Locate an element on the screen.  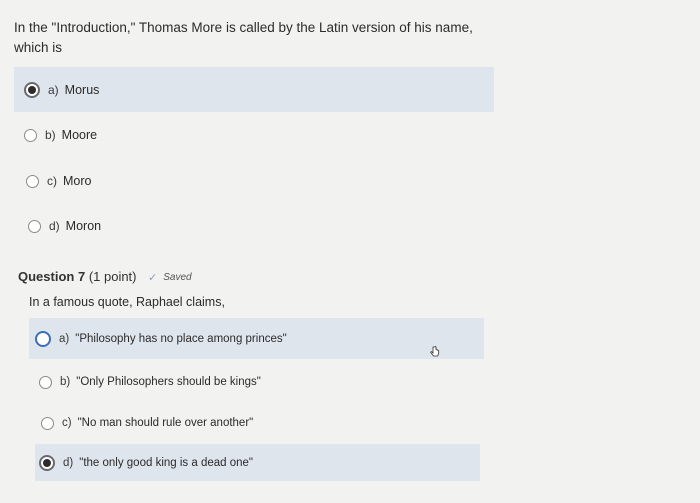
q6-option-c-text: Moro is located at coordinates (77, 181).